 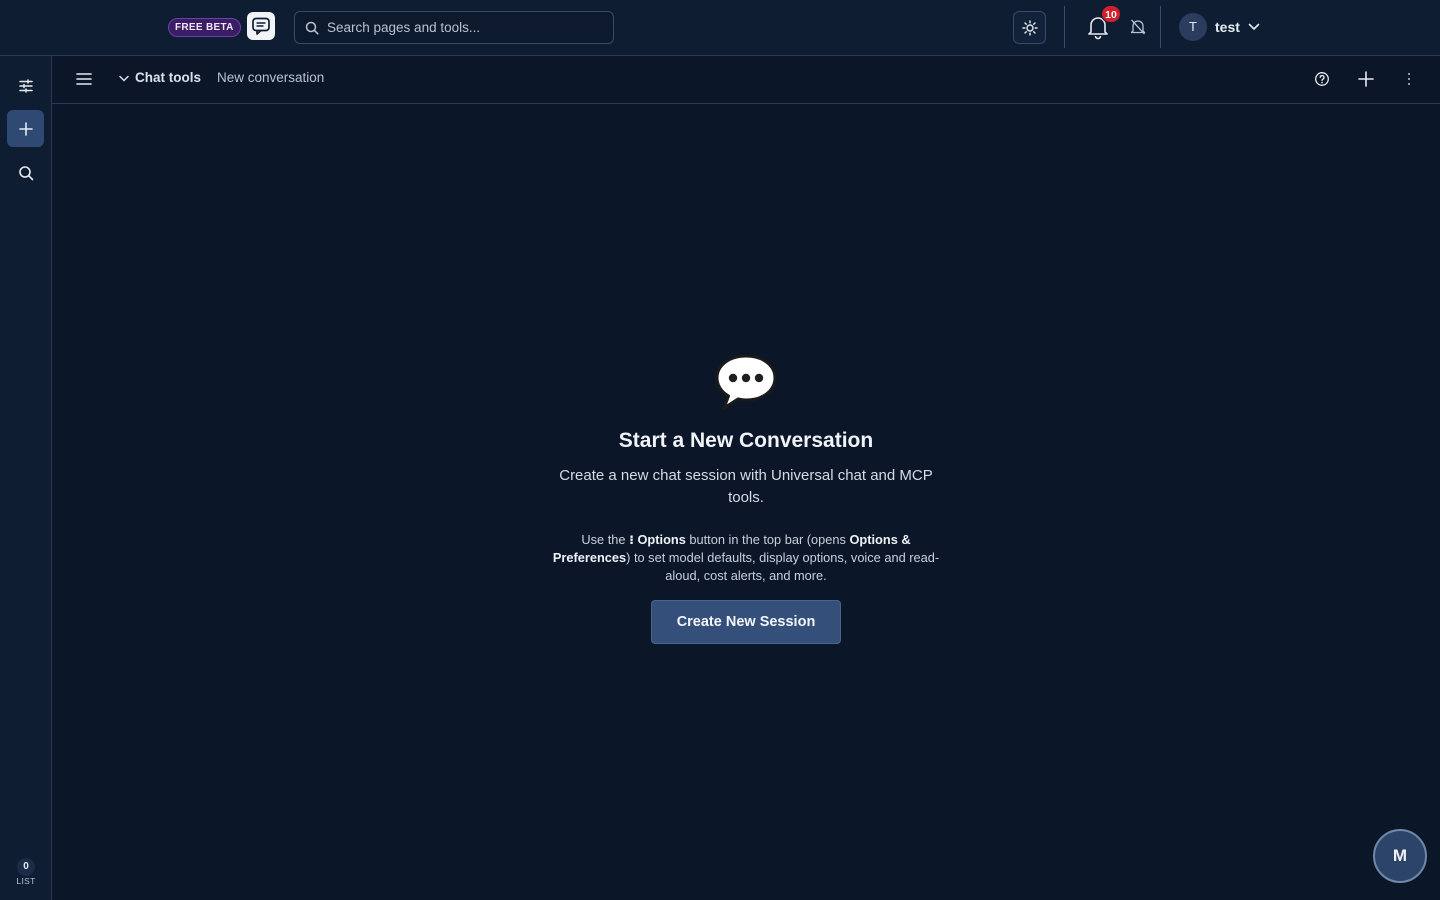 What do you see at coordinates (467, 27) in the screenshot?
I see `search-input` at bounding box center [467, 27].